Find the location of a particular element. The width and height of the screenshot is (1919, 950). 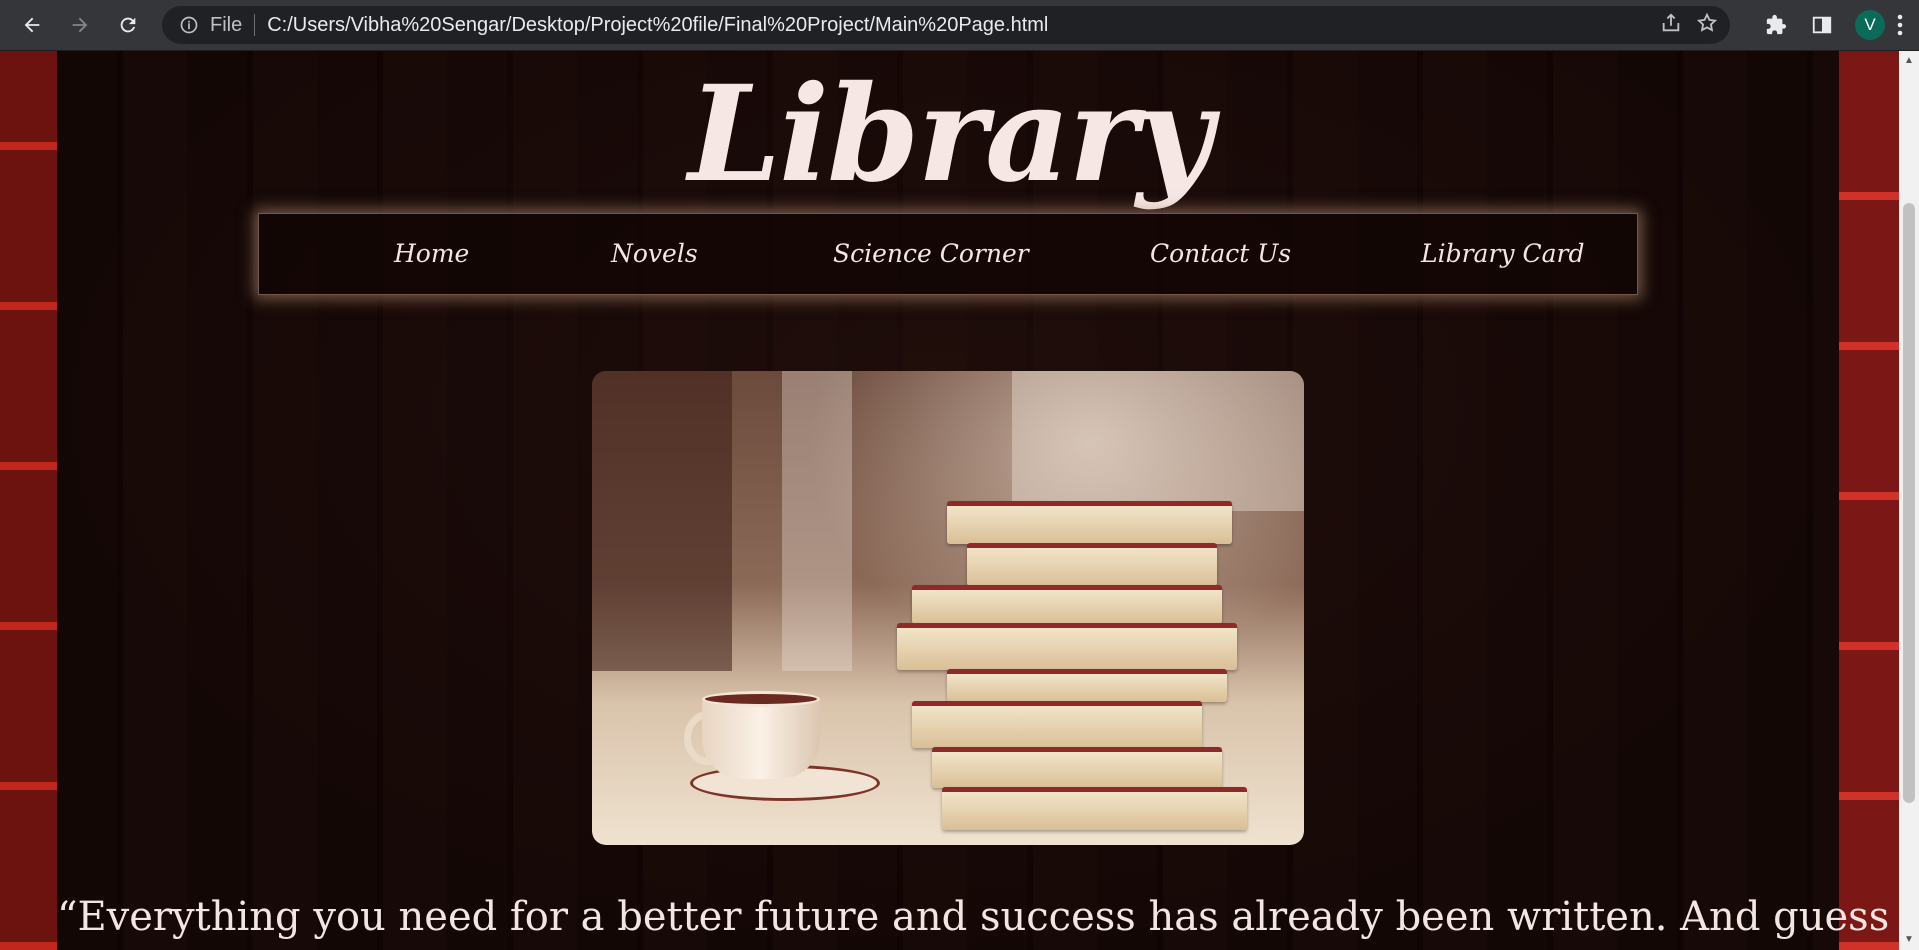

bookmark-star-icon is located at coordinates (1707, 25).